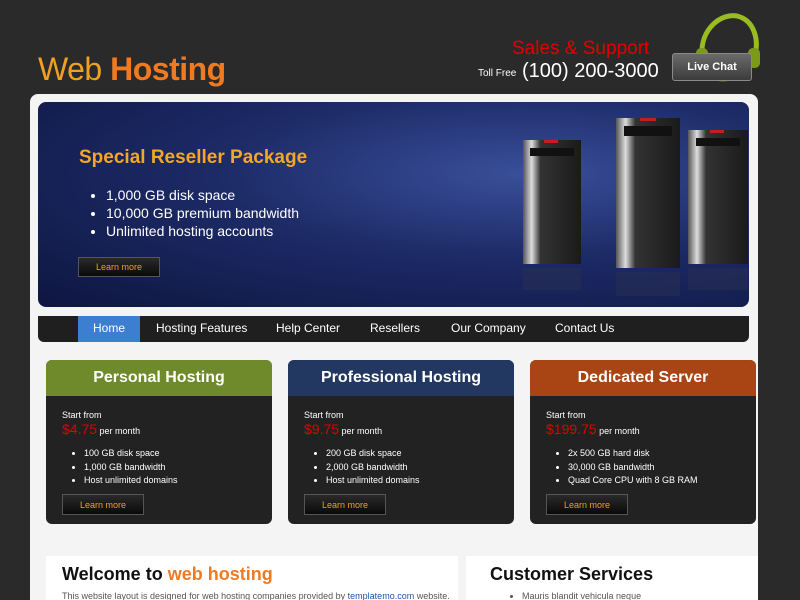  I want to click on toll-free-label: Toll Free, so click(497, 73).